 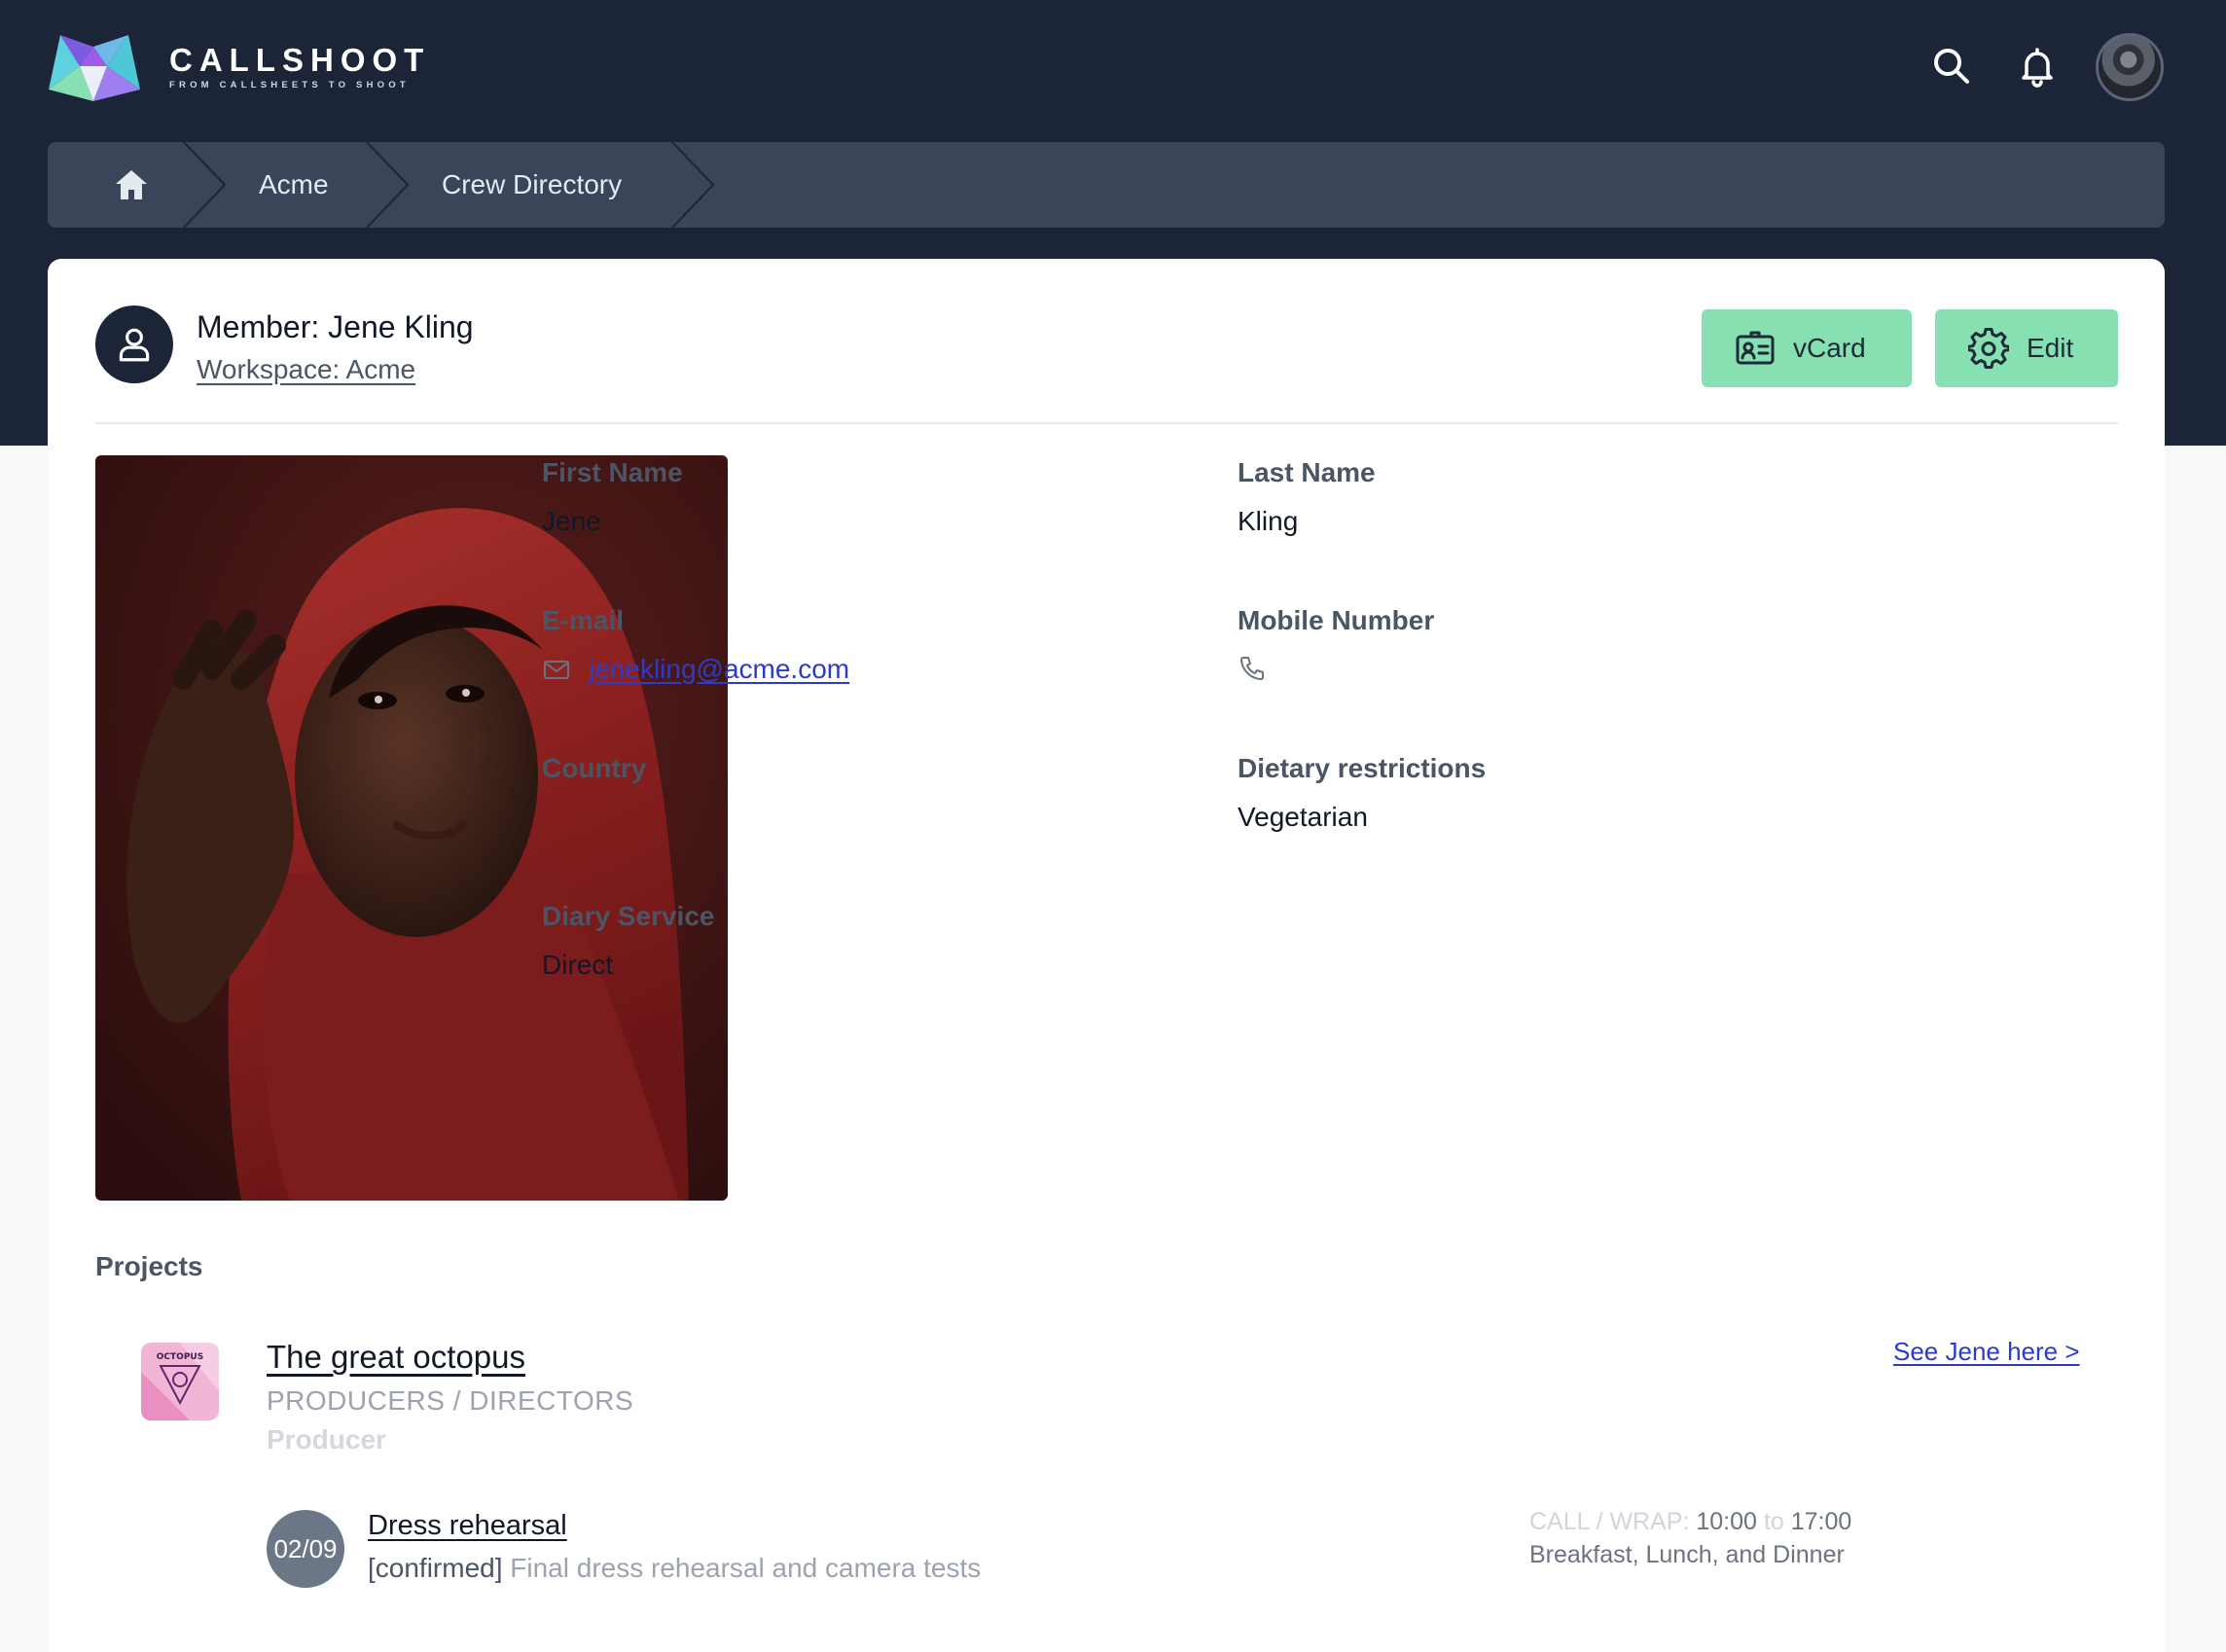 I want to click on event-title-link: Dress rehearsal, so click(x=467, y=1526).